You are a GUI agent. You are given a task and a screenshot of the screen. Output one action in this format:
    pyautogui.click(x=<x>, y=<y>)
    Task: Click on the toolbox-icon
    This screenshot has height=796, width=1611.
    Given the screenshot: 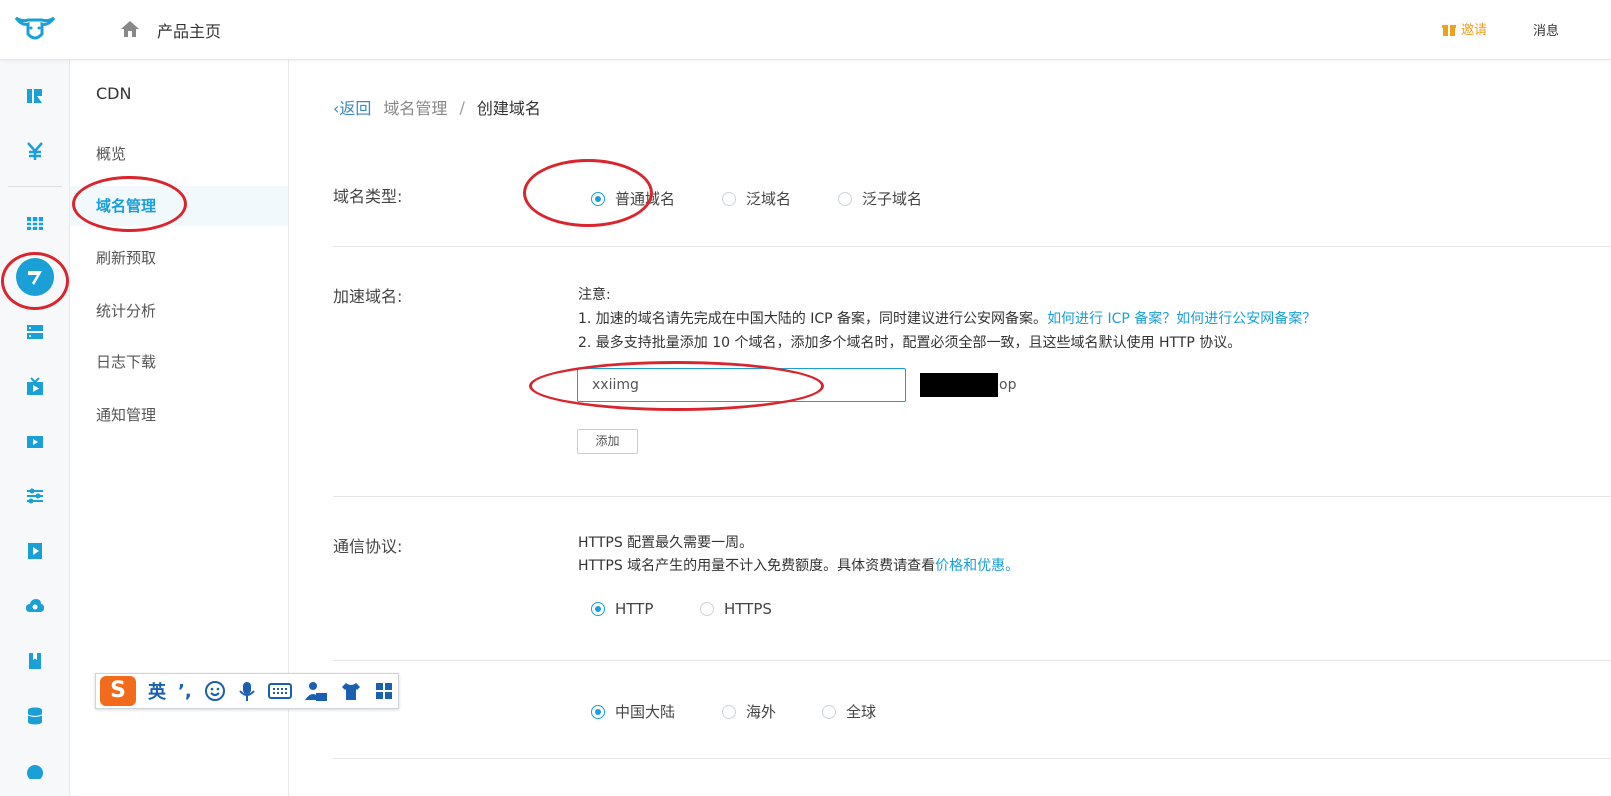 What is the action you would take?
    pyautogui.click(x=384, y=691)
    